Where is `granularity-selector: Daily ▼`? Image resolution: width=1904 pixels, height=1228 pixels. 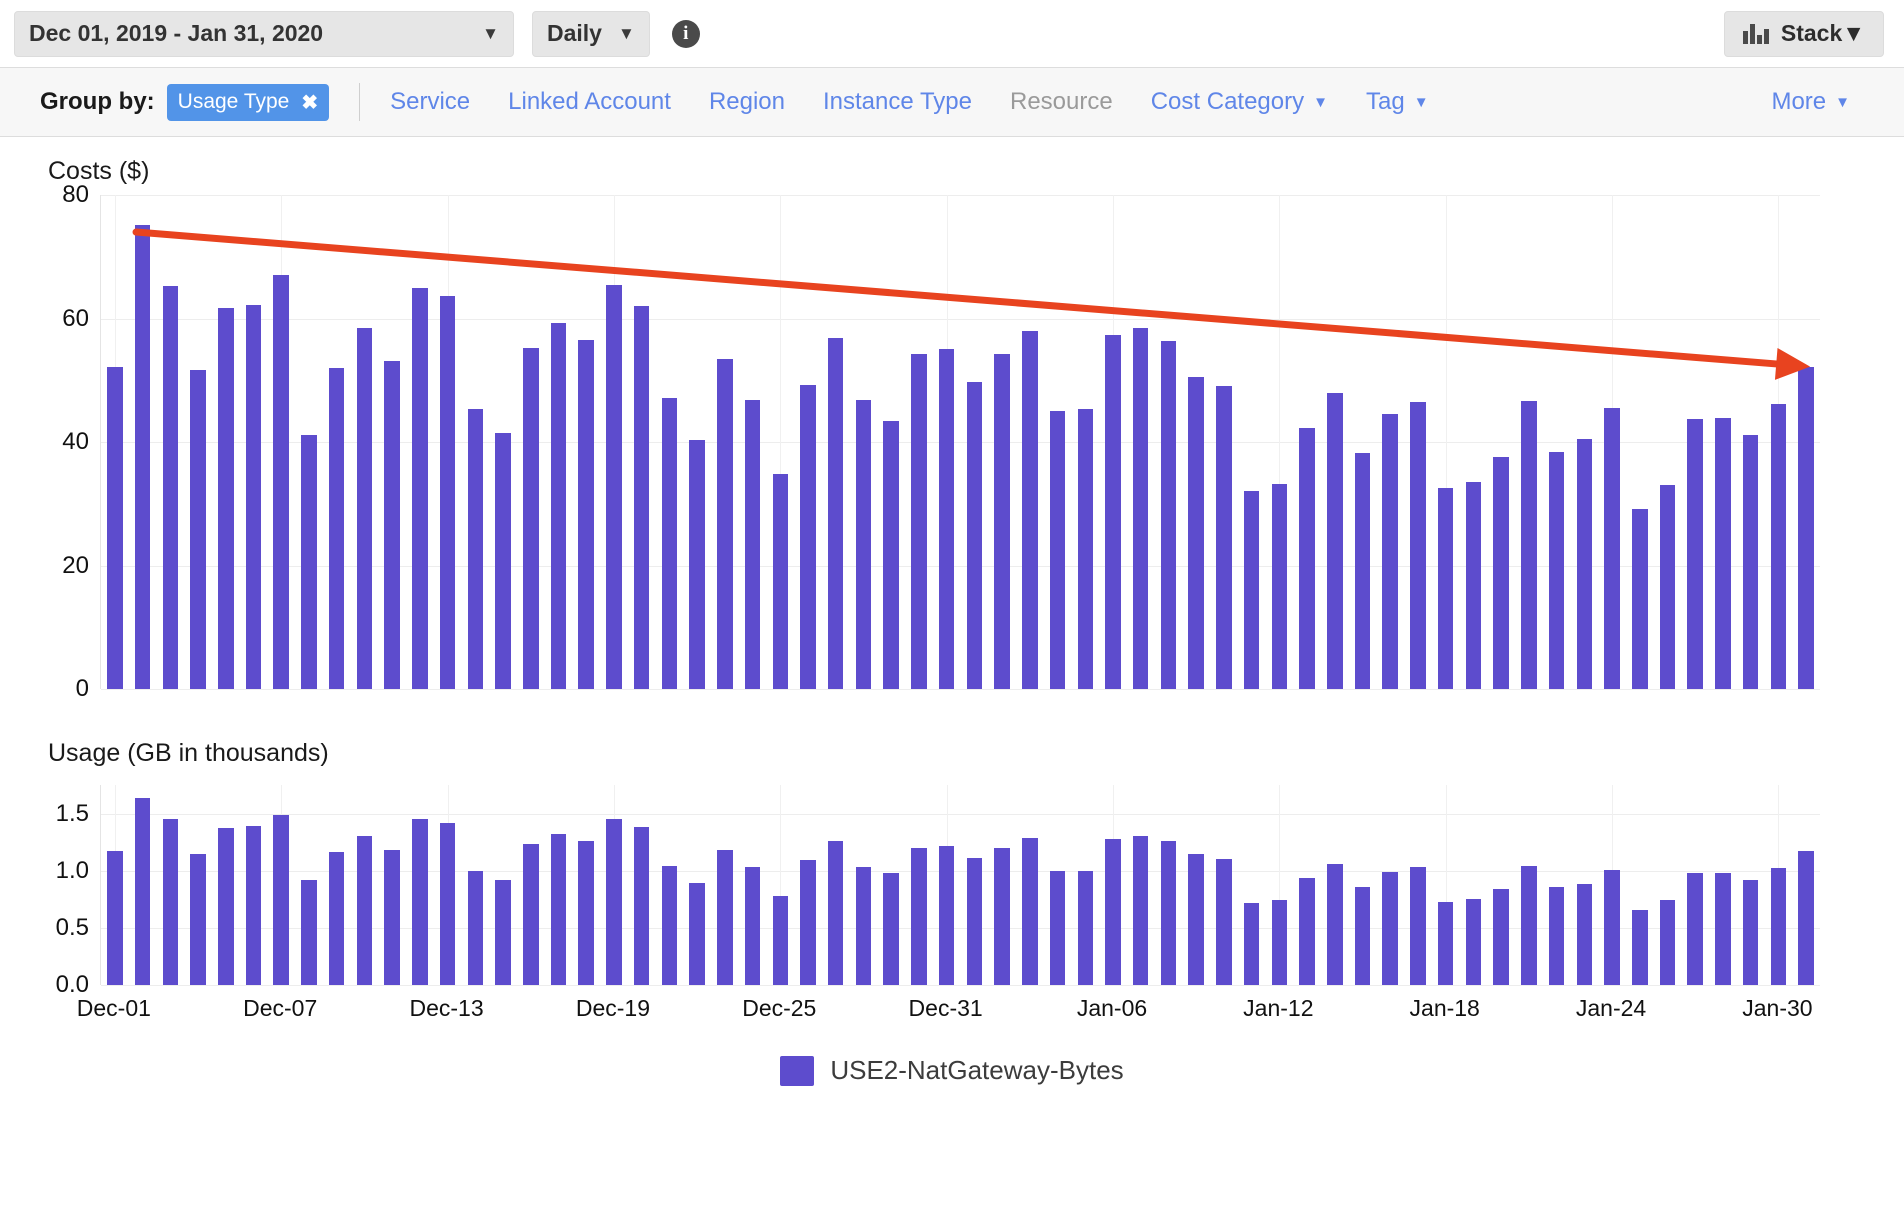
granularity-selector: Daily ▼ is located at coordinates (591, 33).